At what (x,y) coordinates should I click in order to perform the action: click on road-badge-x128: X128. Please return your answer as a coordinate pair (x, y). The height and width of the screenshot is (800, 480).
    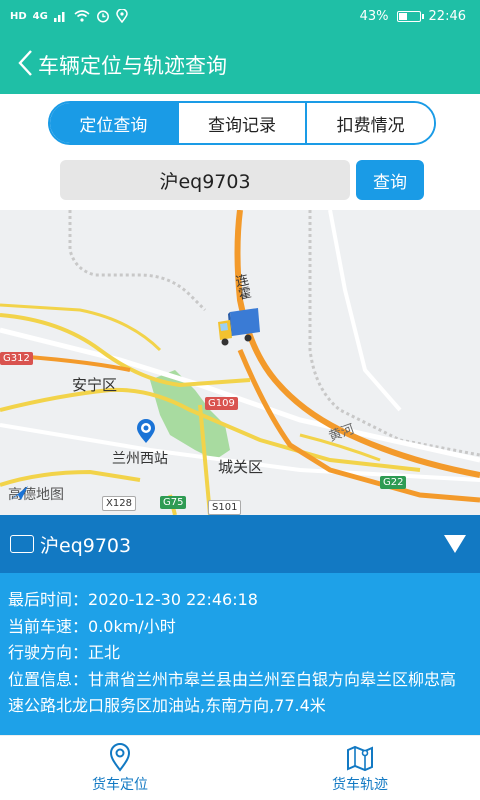
    Looking at the image, I should click on (119, 503).